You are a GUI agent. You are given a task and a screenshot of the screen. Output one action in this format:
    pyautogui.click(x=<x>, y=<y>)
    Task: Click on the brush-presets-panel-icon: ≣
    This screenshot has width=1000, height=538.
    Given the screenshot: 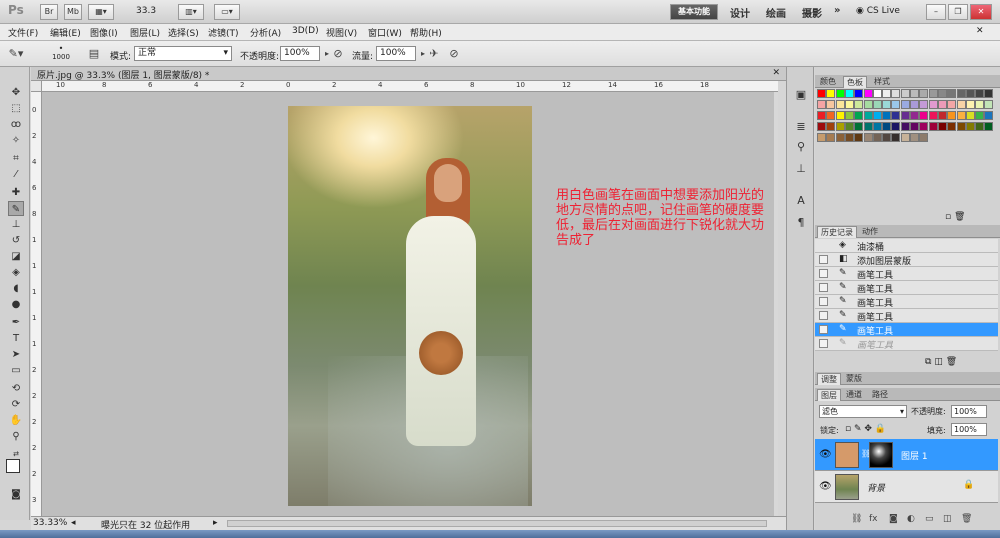 What is the action you would take?
    pyautogui.click(x=801, y=127)
    